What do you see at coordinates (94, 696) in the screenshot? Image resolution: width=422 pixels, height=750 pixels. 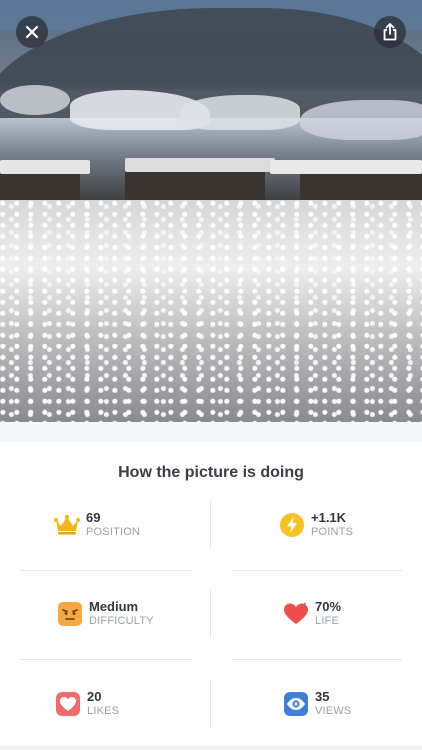 I see `likes-value: 20` at bounding box center [94, 696].